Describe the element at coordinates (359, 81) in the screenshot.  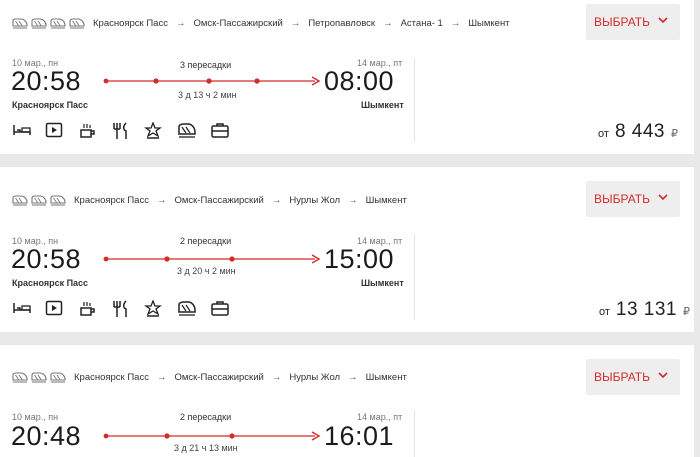
I see `arrival-time: 08:00` at that location.